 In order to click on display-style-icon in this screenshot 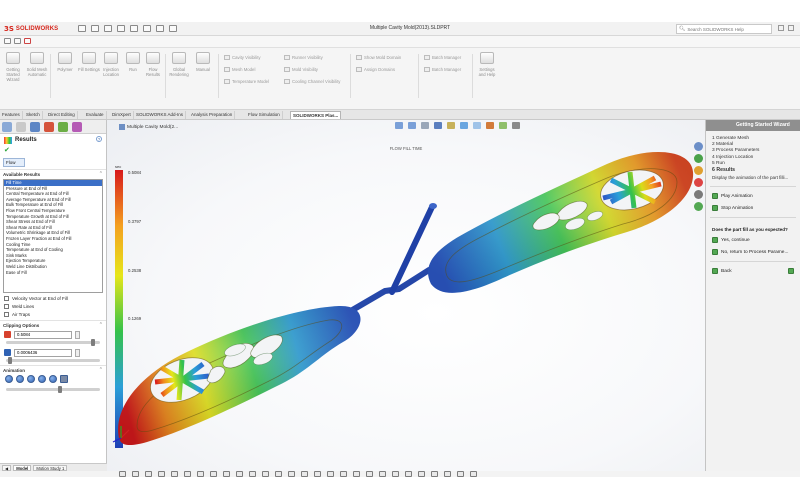, I will do `click(464, 125)`.